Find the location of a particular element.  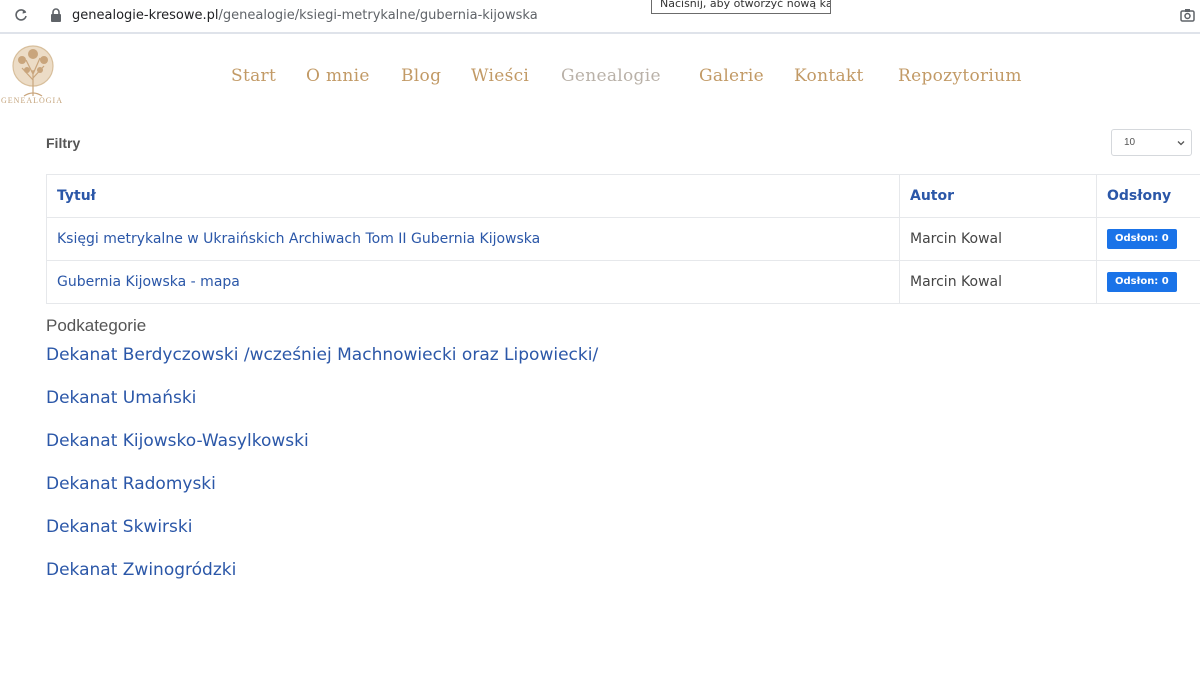

new-tab-tooltip: Naciśnij, aby otworzyć nową kartę is located at coordinates (741, 7).